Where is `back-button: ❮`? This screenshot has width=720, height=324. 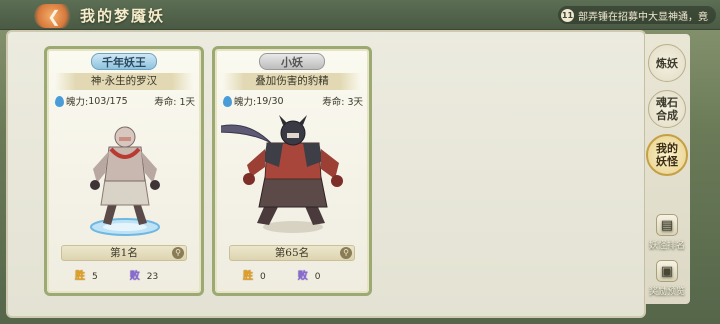
back-button: ❮ is located at coordinates (54, 16).